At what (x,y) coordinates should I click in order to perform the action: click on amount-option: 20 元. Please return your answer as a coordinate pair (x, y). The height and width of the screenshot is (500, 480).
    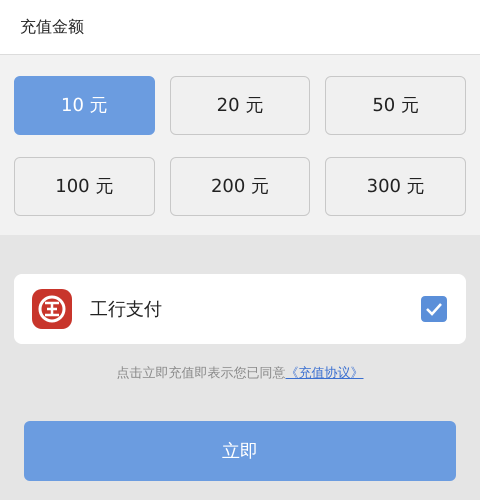
    Looking at the image, I should click on (240, 105).